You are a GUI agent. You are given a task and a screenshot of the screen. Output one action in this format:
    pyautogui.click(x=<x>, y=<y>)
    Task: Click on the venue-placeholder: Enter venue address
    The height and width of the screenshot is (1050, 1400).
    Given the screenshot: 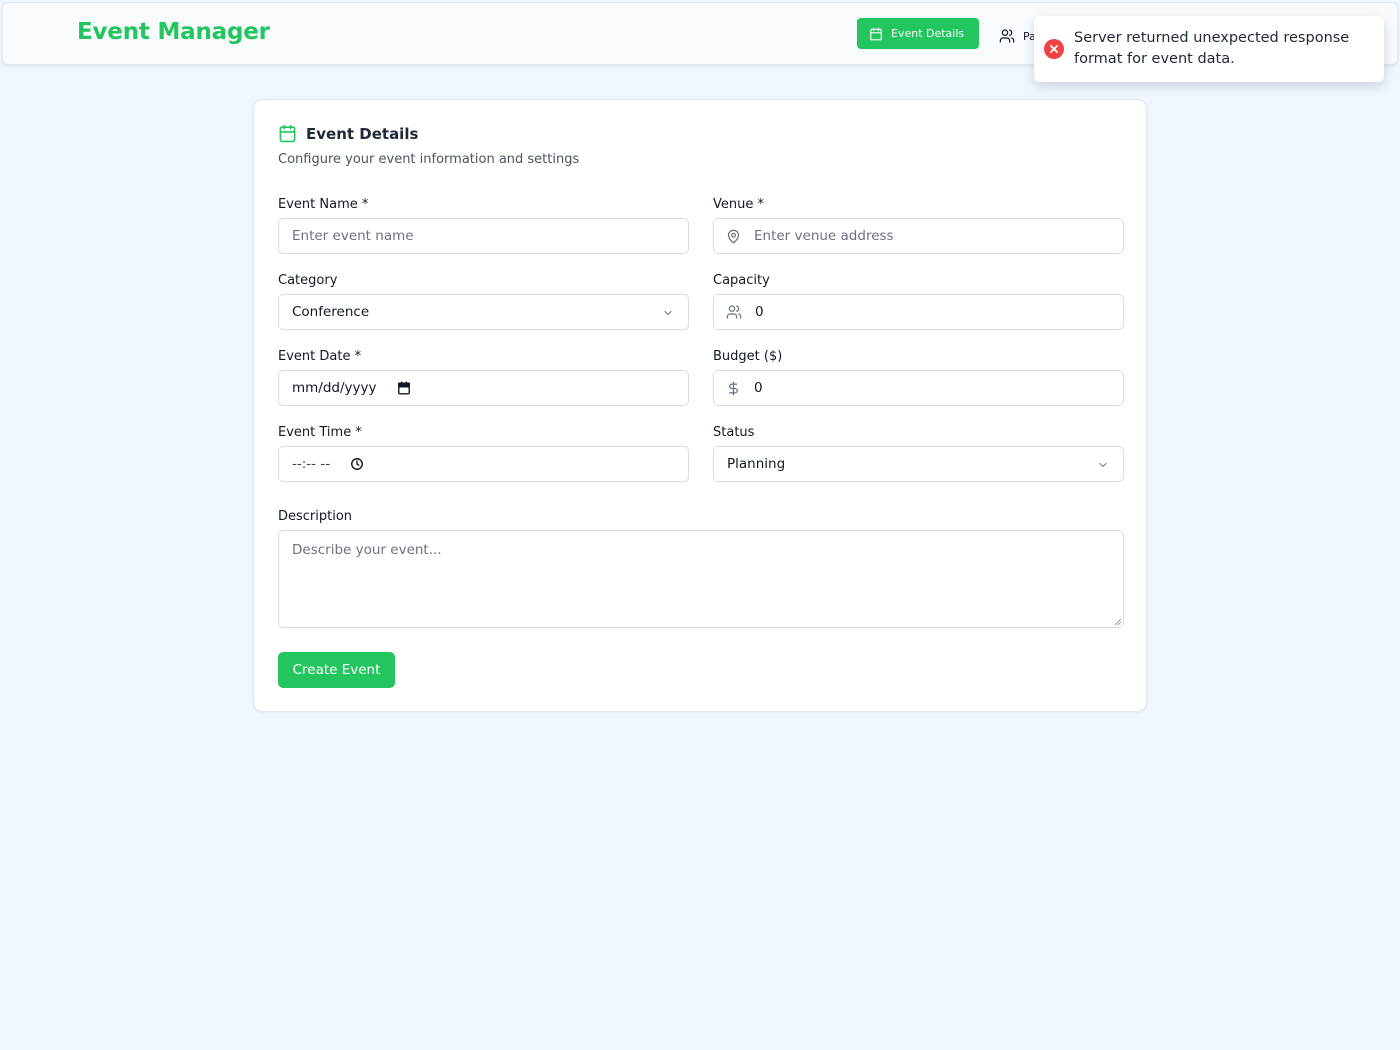 What is the action you would take?
    pyautogui.click(x=824, y=236)
    